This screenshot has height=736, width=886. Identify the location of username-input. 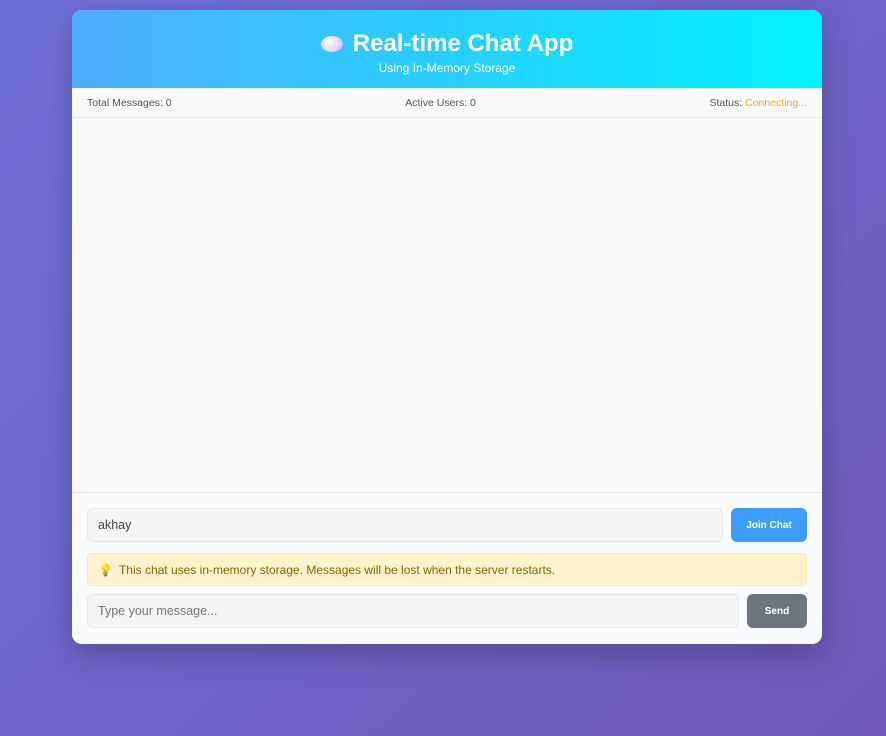
(405, 525).